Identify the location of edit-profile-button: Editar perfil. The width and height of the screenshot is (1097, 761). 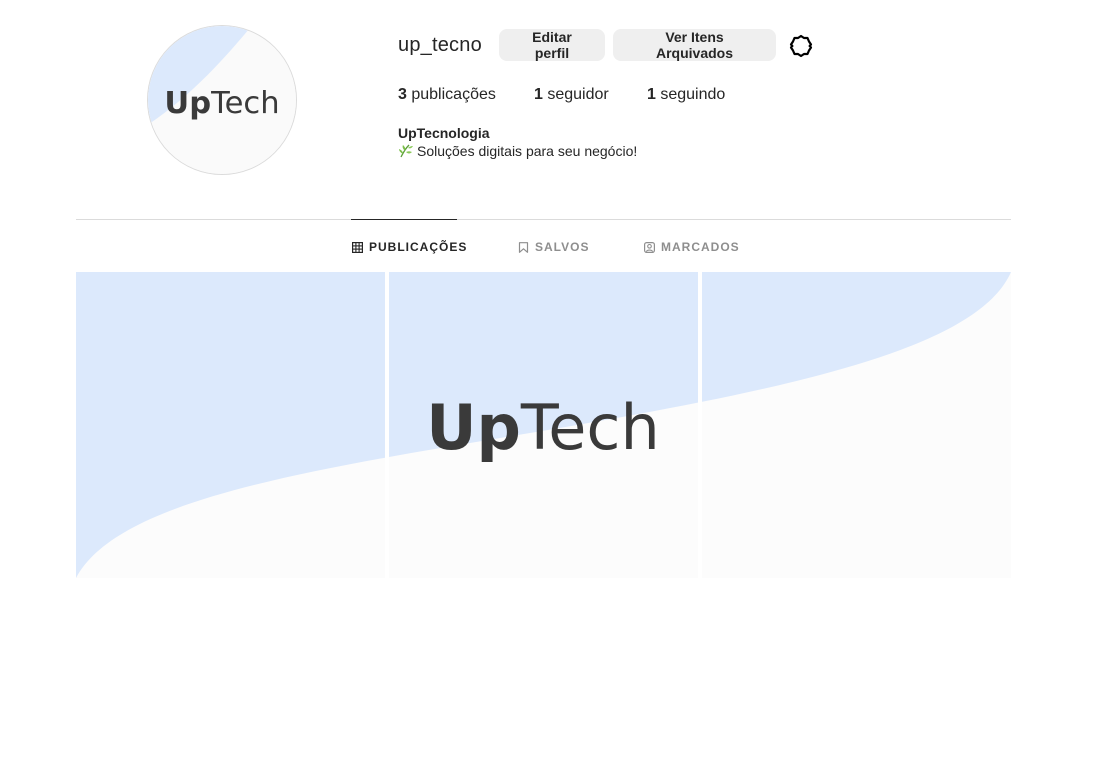
(552, 45).